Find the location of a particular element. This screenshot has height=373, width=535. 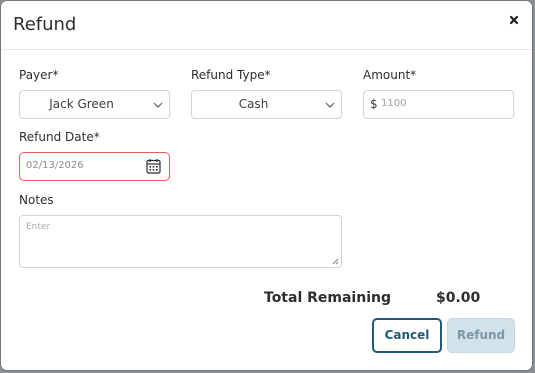

total-remaining-value: $0.00 is located at coordinates (458, 298).